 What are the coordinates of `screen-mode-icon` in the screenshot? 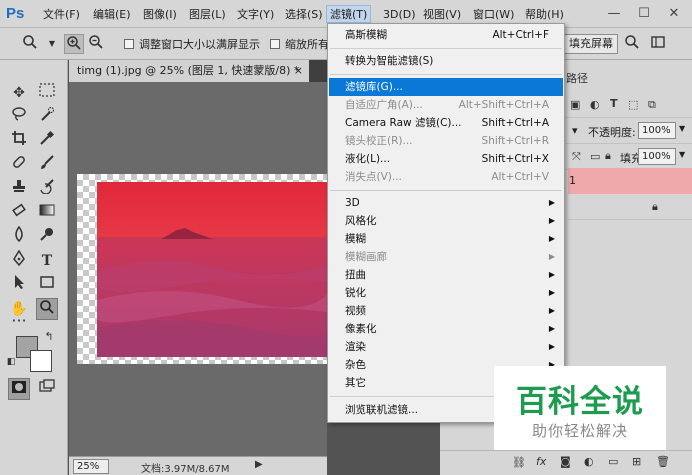 It's located at (47, 389).